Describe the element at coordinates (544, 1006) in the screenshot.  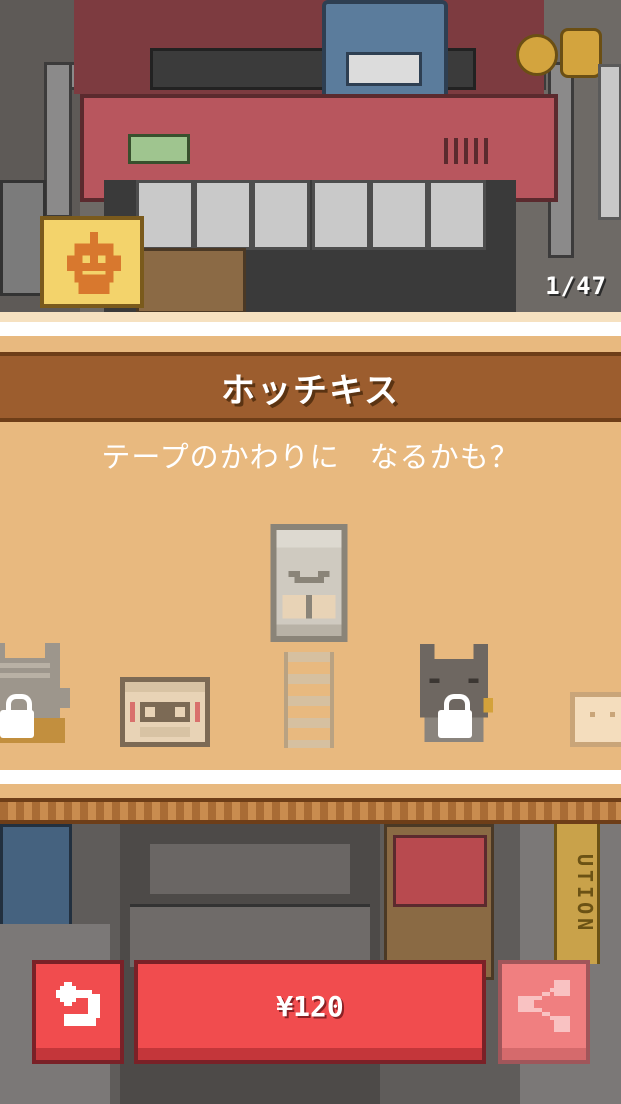
I see `share-icon` at that location.